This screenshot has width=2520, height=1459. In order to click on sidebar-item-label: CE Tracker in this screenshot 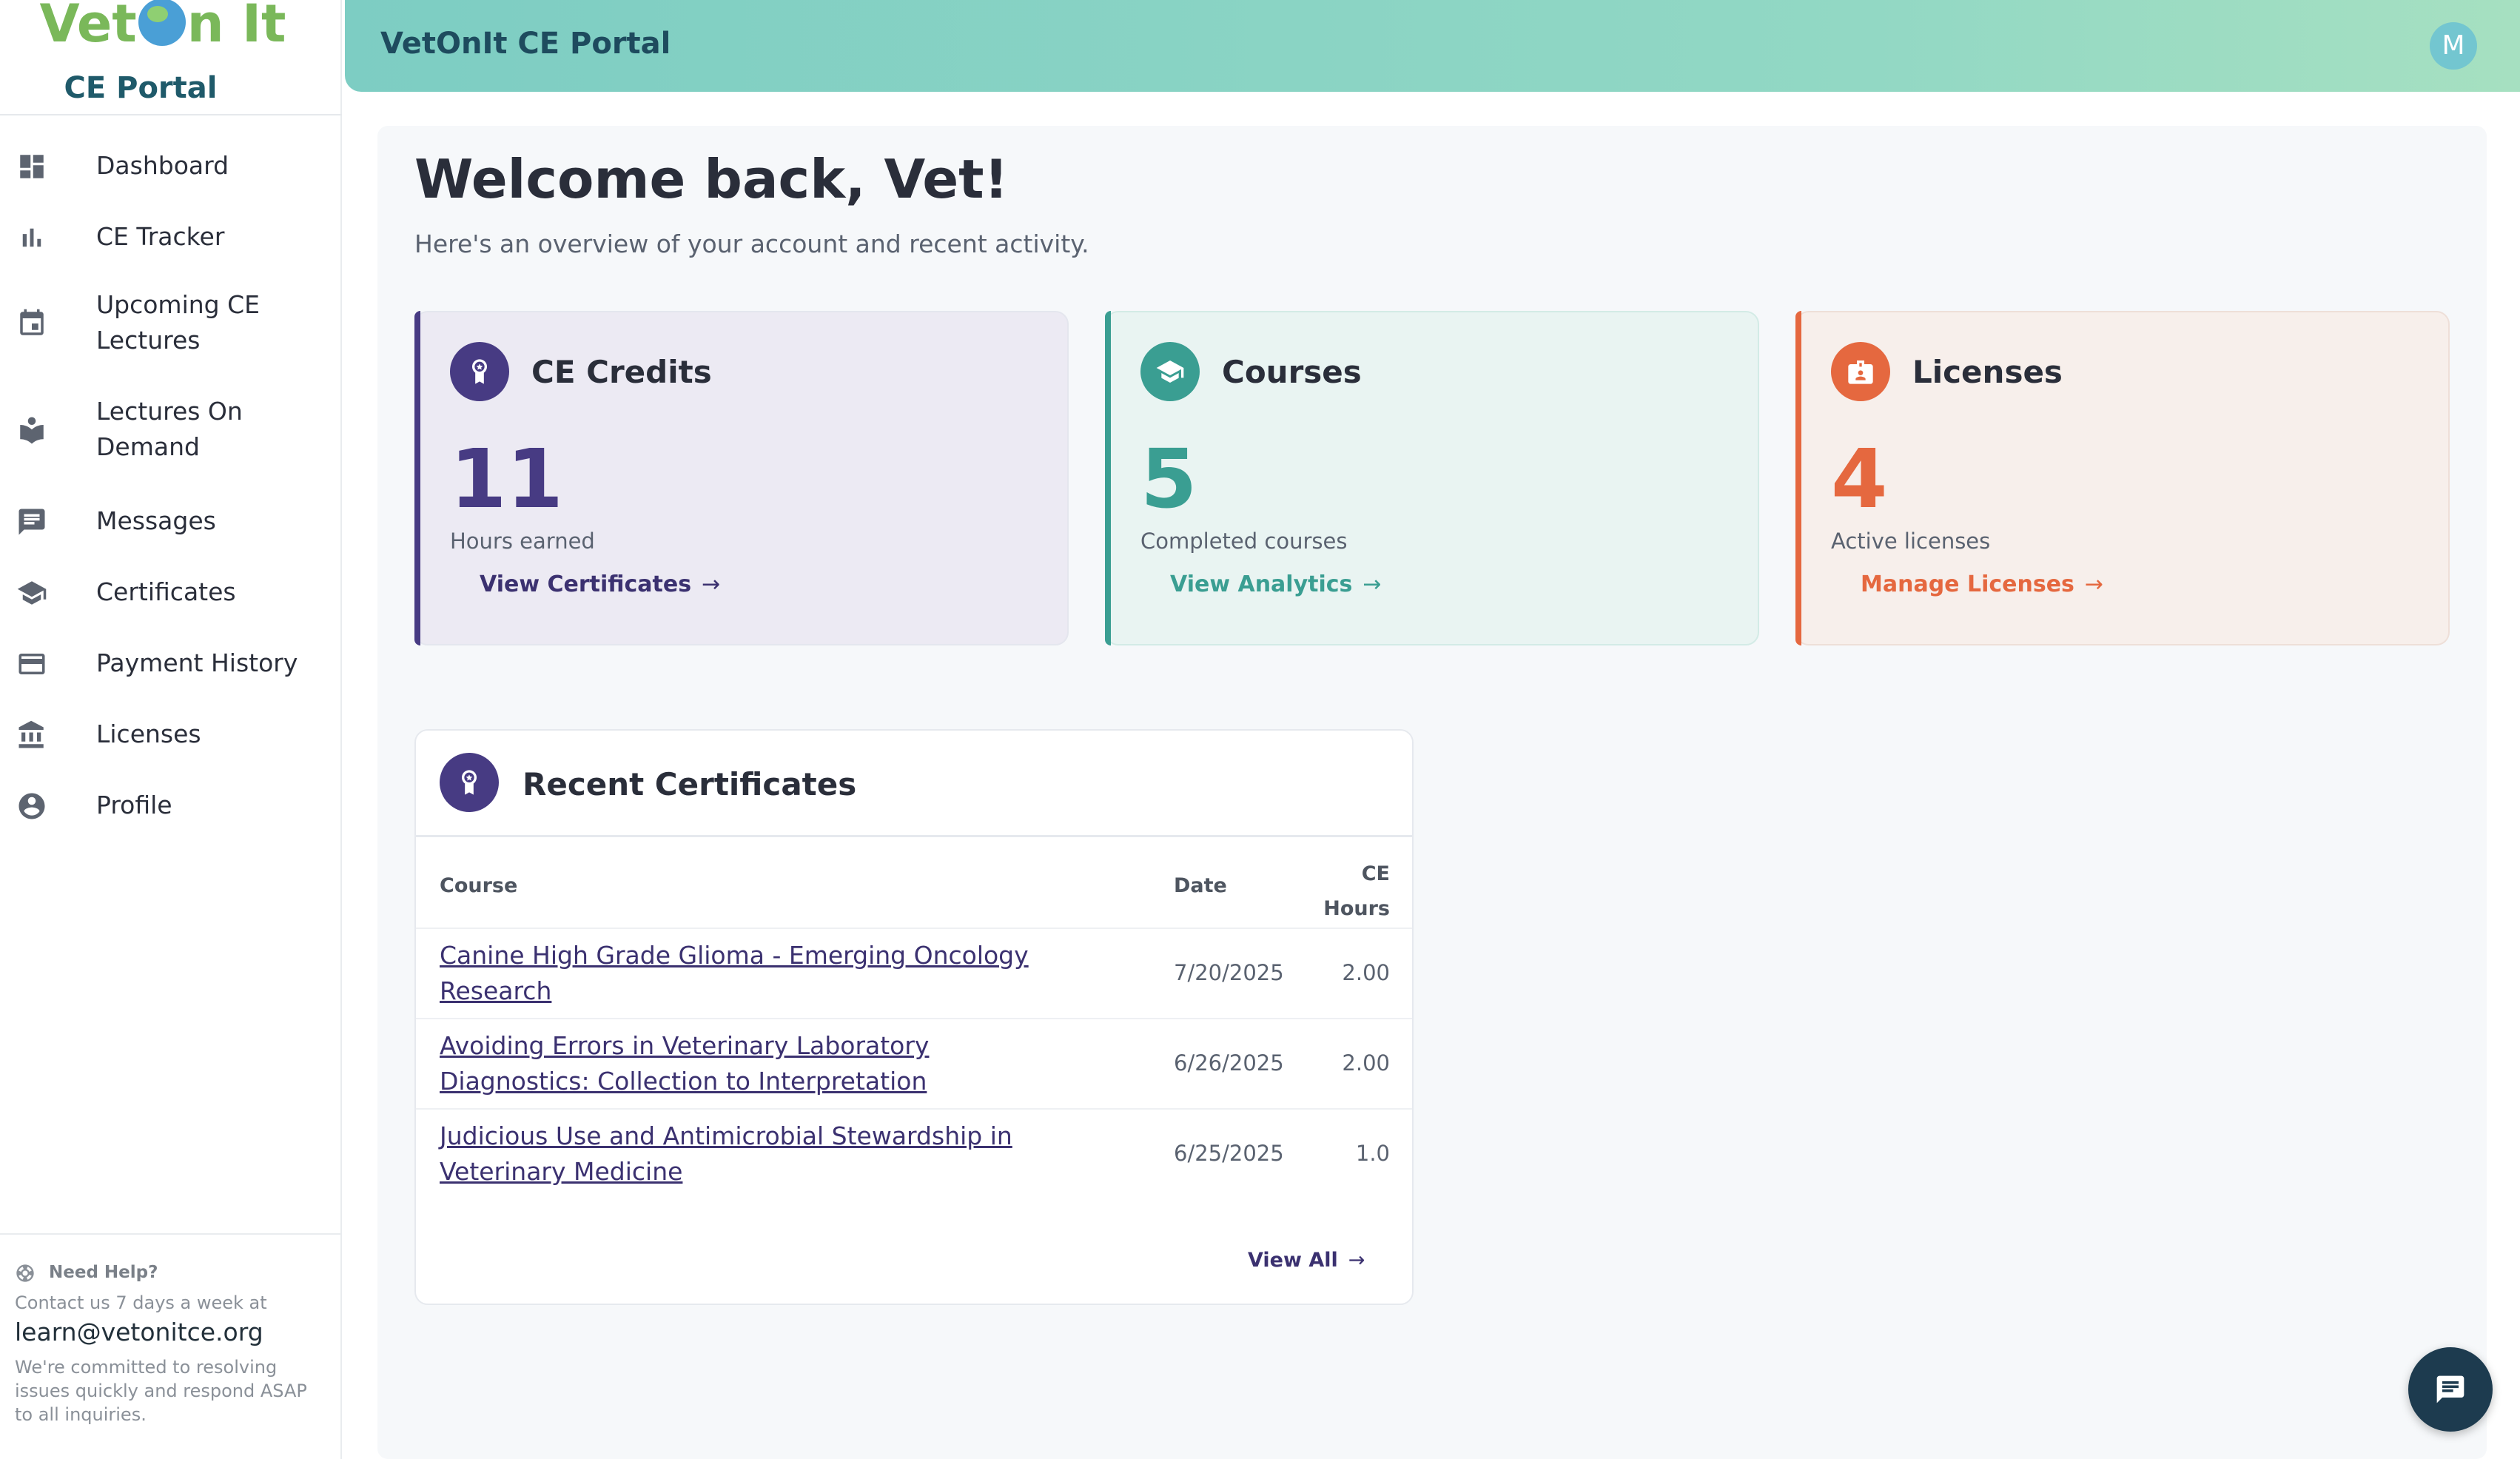, I will do `click(160, 236)`.